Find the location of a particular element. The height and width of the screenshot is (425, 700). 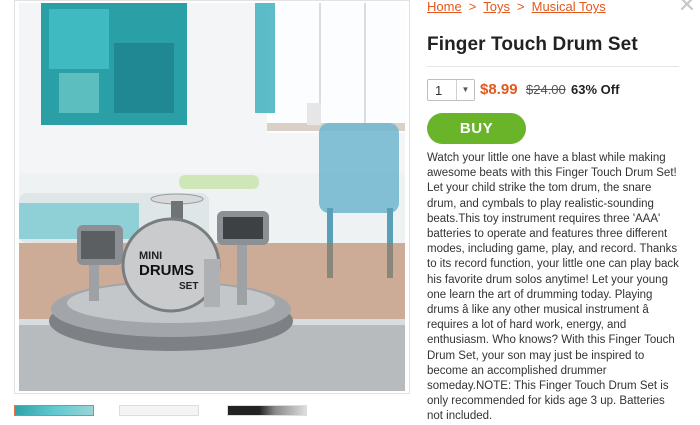

drum-logo-line3: SET is located at coordinates (188, 286).